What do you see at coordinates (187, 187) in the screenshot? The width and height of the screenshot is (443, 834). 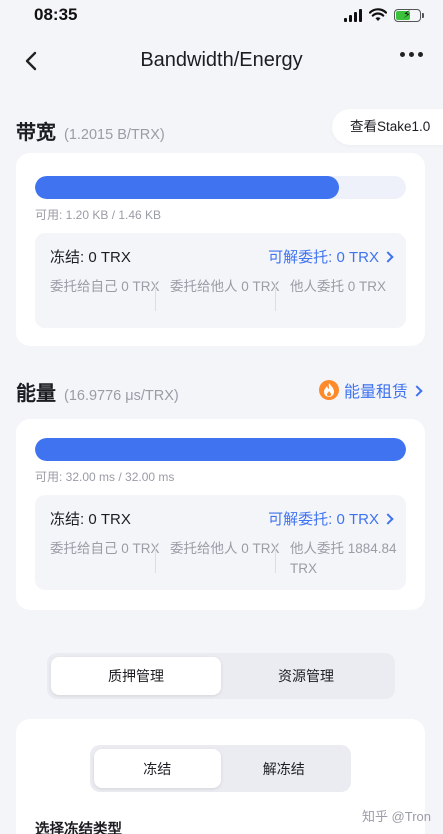 I see `bandwidth-progress-fill` at bounding box center [187, 187].